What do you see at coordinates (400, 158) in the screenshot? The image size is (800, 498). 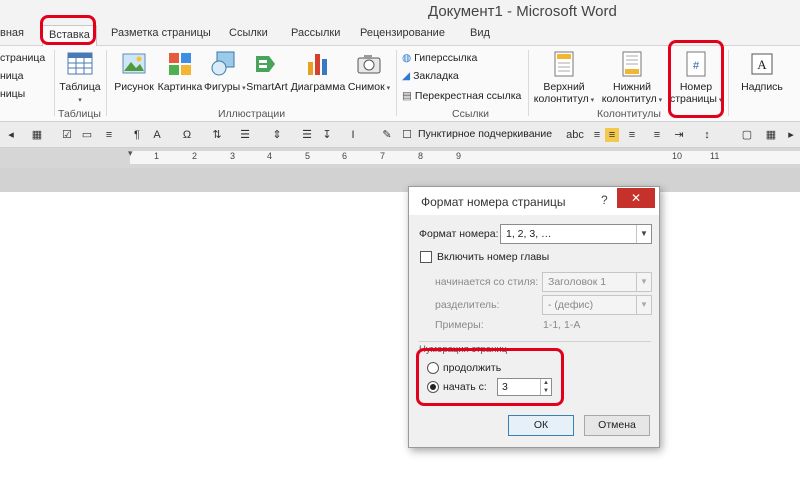 I see `ruler: ▾ 1 2 3 4 5 6 7 8 9 10 11` at bounding box center [400, 158].